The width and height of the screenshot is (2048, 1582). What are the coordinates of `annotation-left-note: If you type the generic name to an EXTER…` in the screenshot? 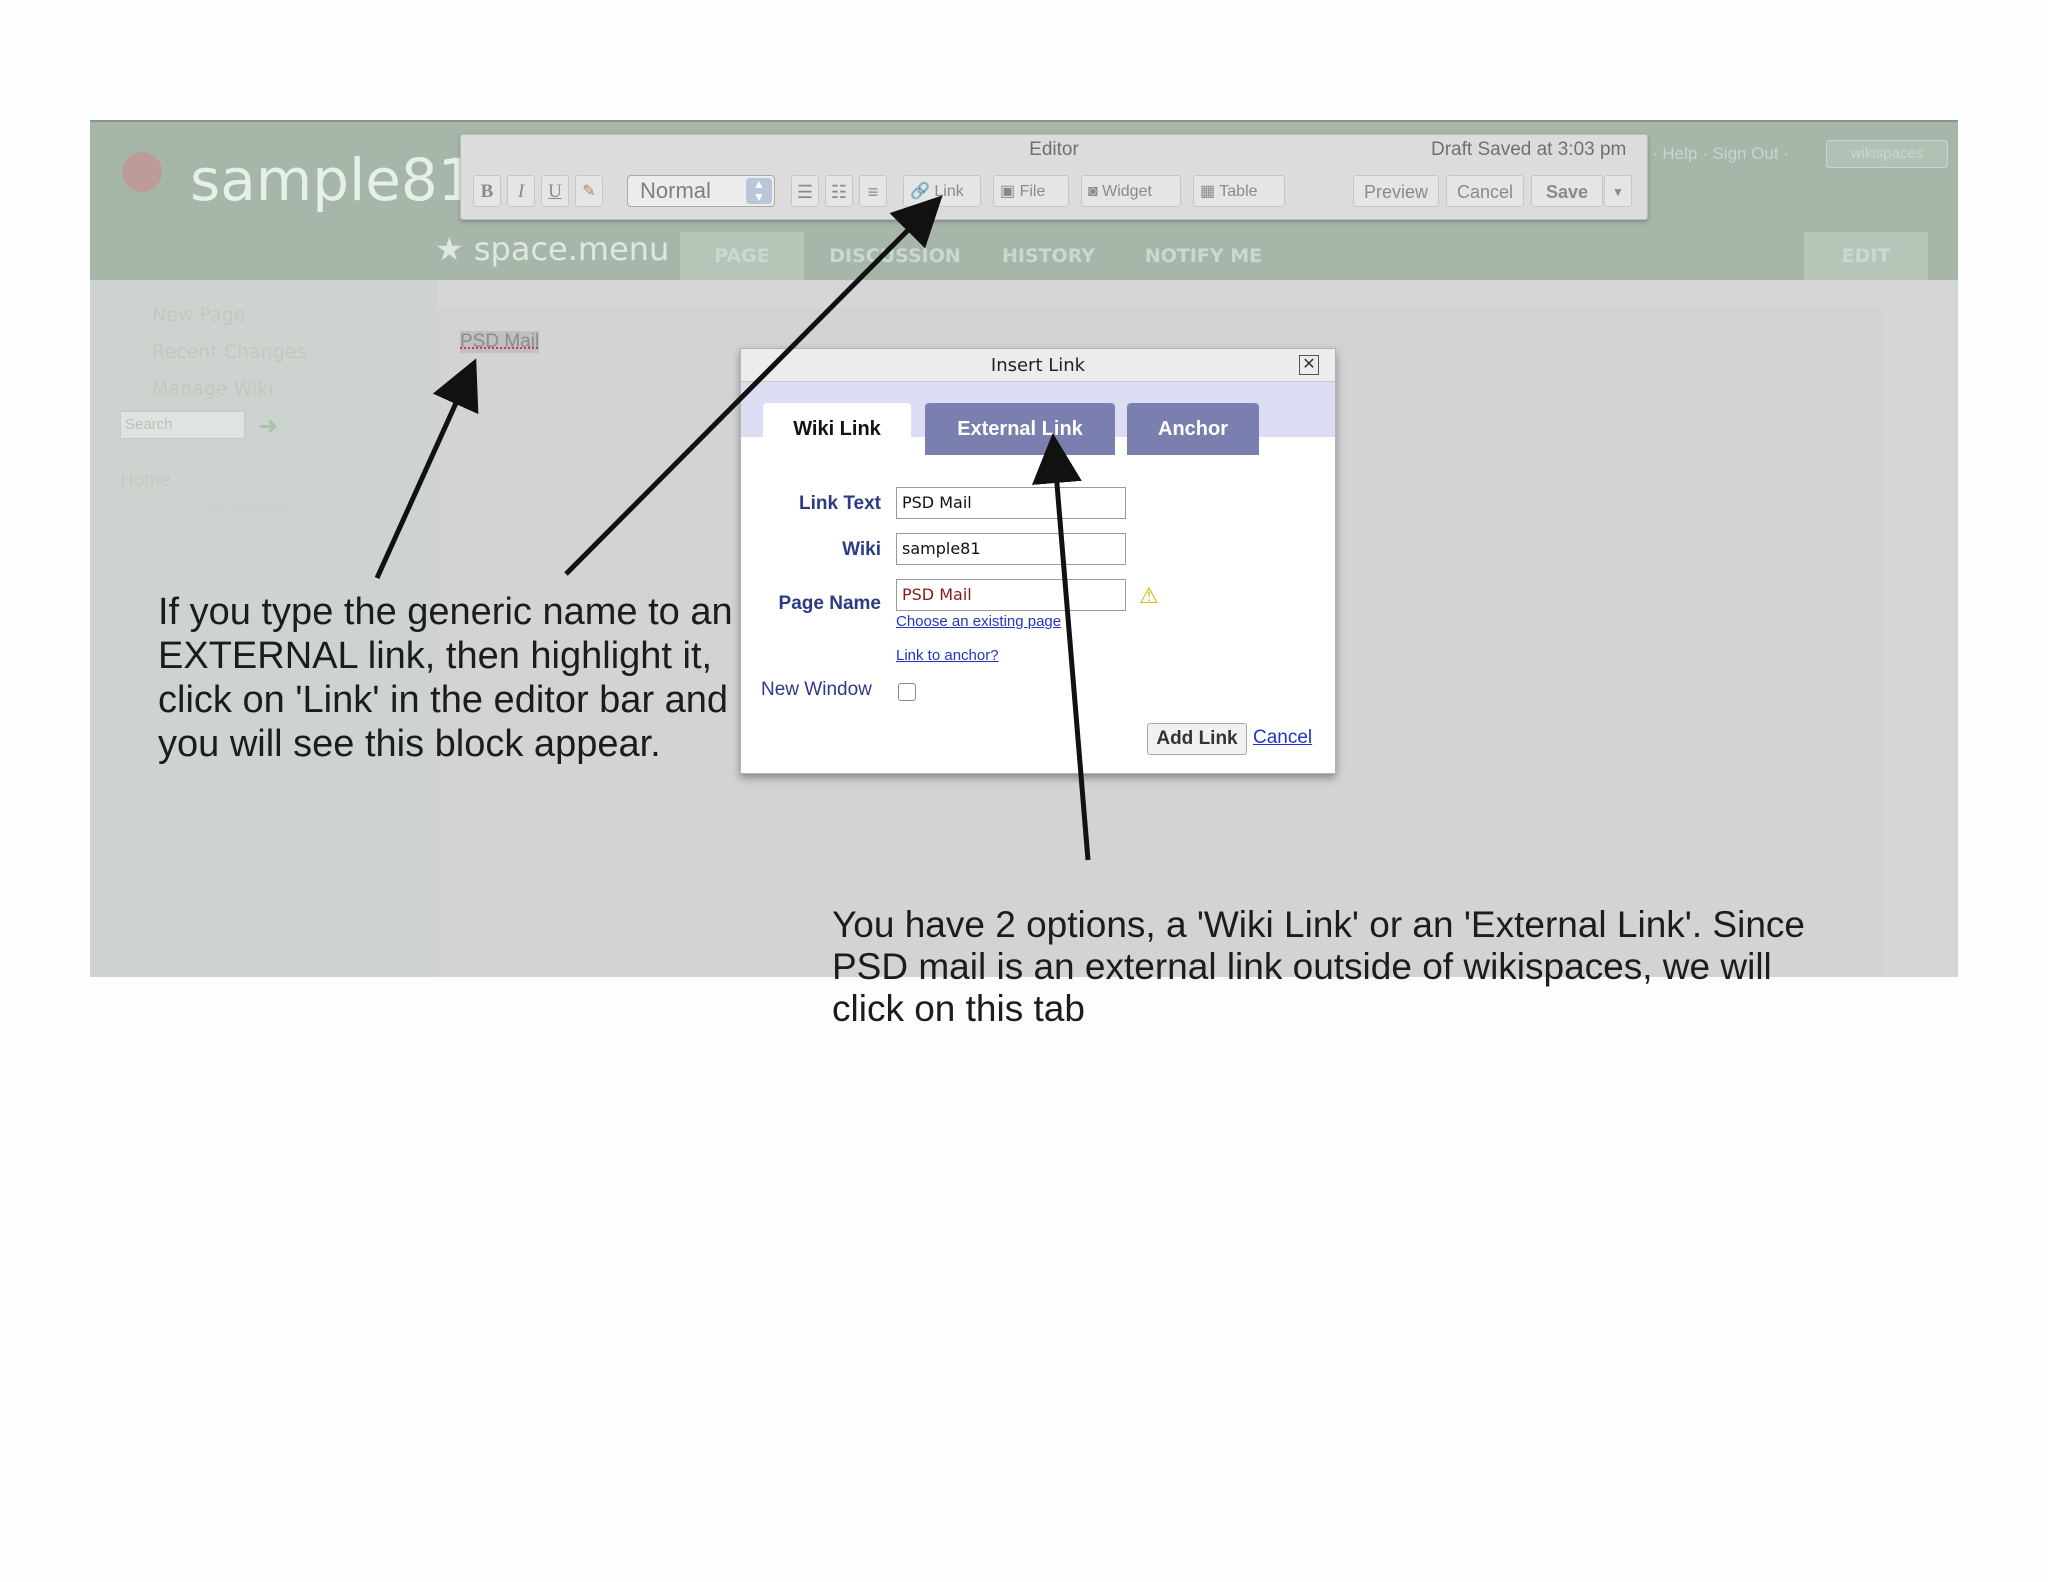 It's located at (445, 678).